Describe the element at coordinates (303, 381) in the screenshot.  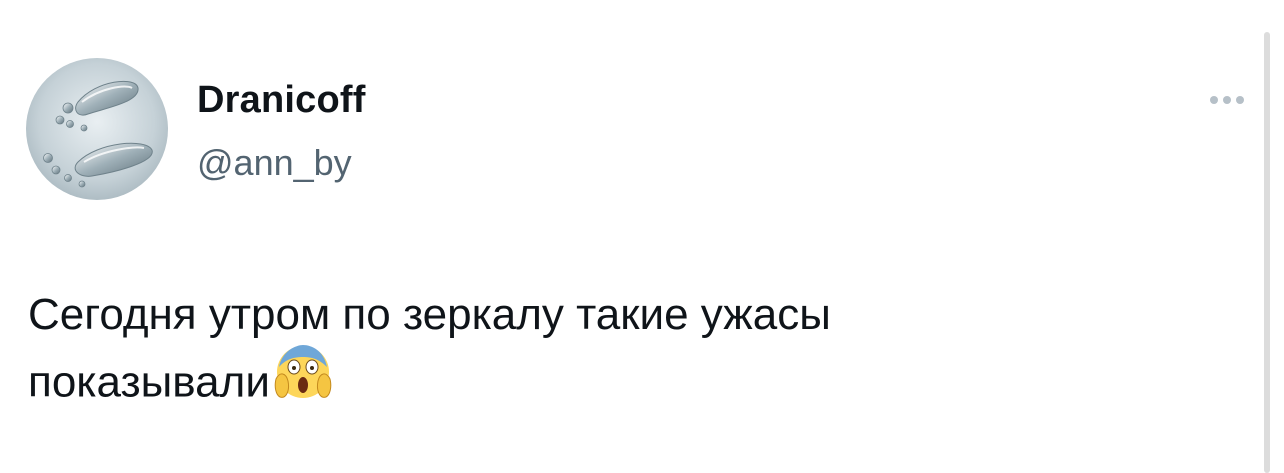
I see `face-screaming-in-fear-emoji-icon` at that location.